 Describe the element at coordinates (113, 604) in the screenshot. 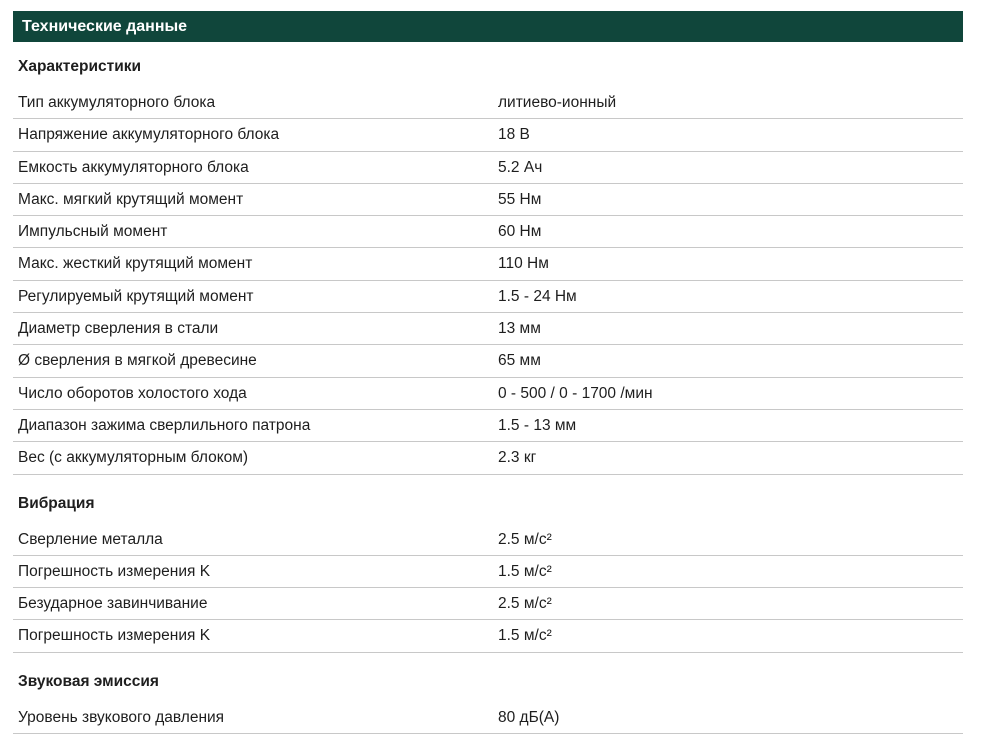

I see `spec-label: Безударное завинчивание` at that location.